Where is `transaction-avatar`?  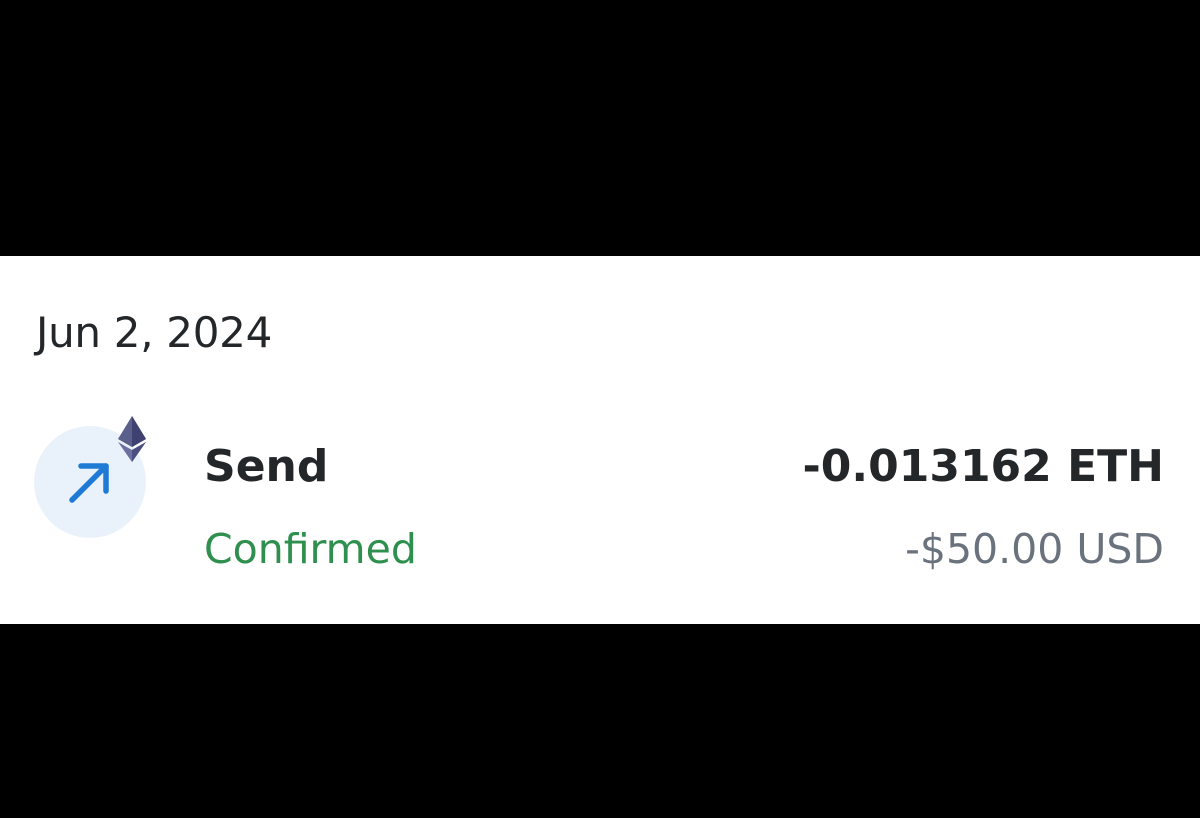
transaction-avatar is located at coordinates (91, 478).